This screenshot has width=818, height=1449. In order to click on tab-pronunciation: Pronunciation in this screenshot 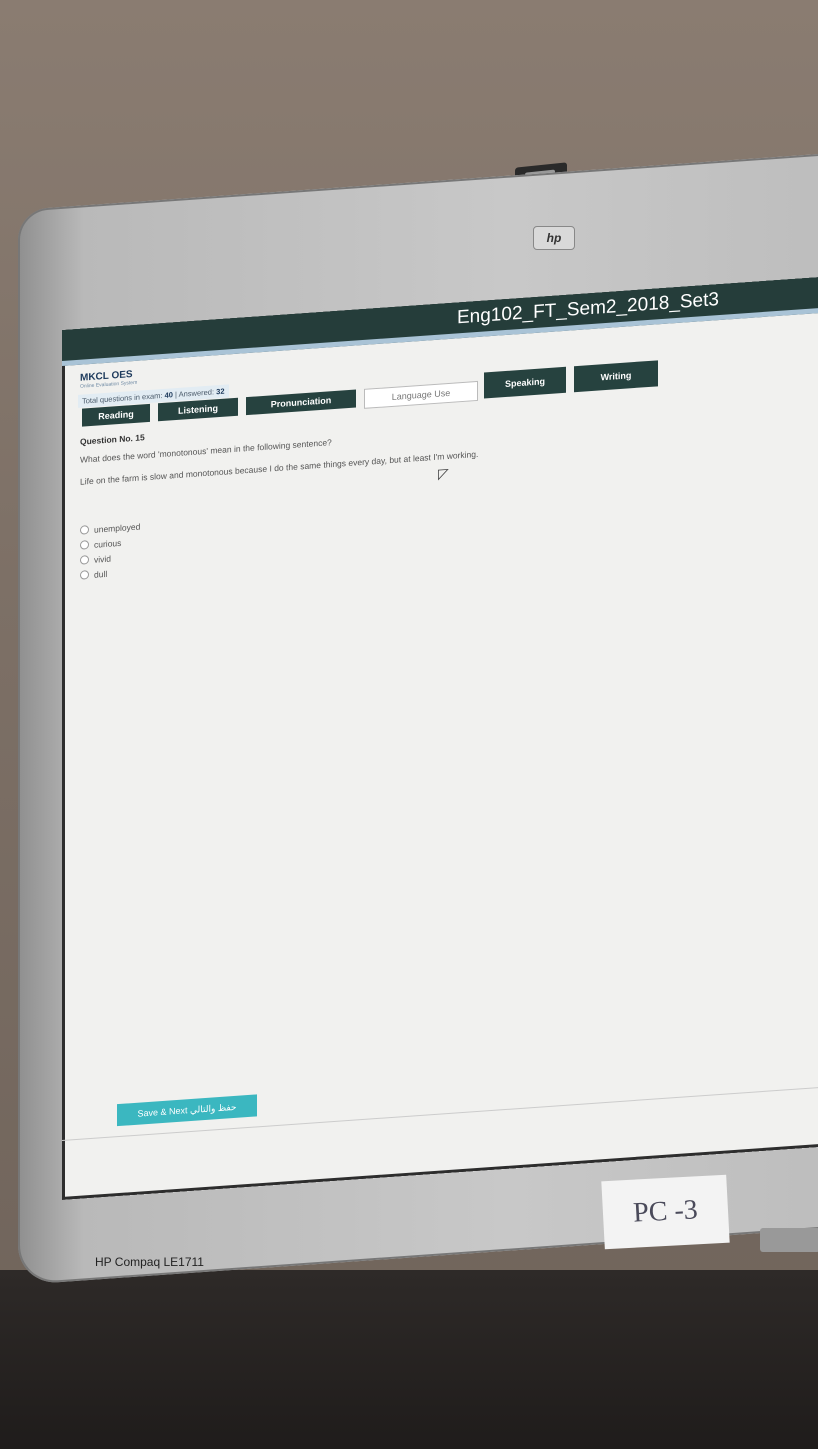, I will do `click(301, 402)`.